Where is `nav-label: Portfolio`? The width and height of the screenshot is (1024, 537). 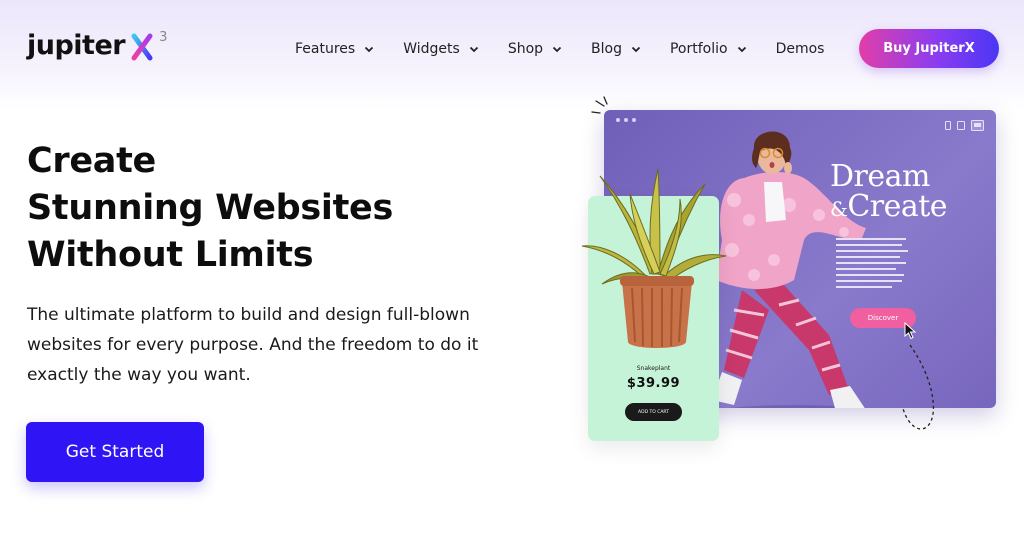
nav-label: Portfolio is located at coordinates (698, 49).